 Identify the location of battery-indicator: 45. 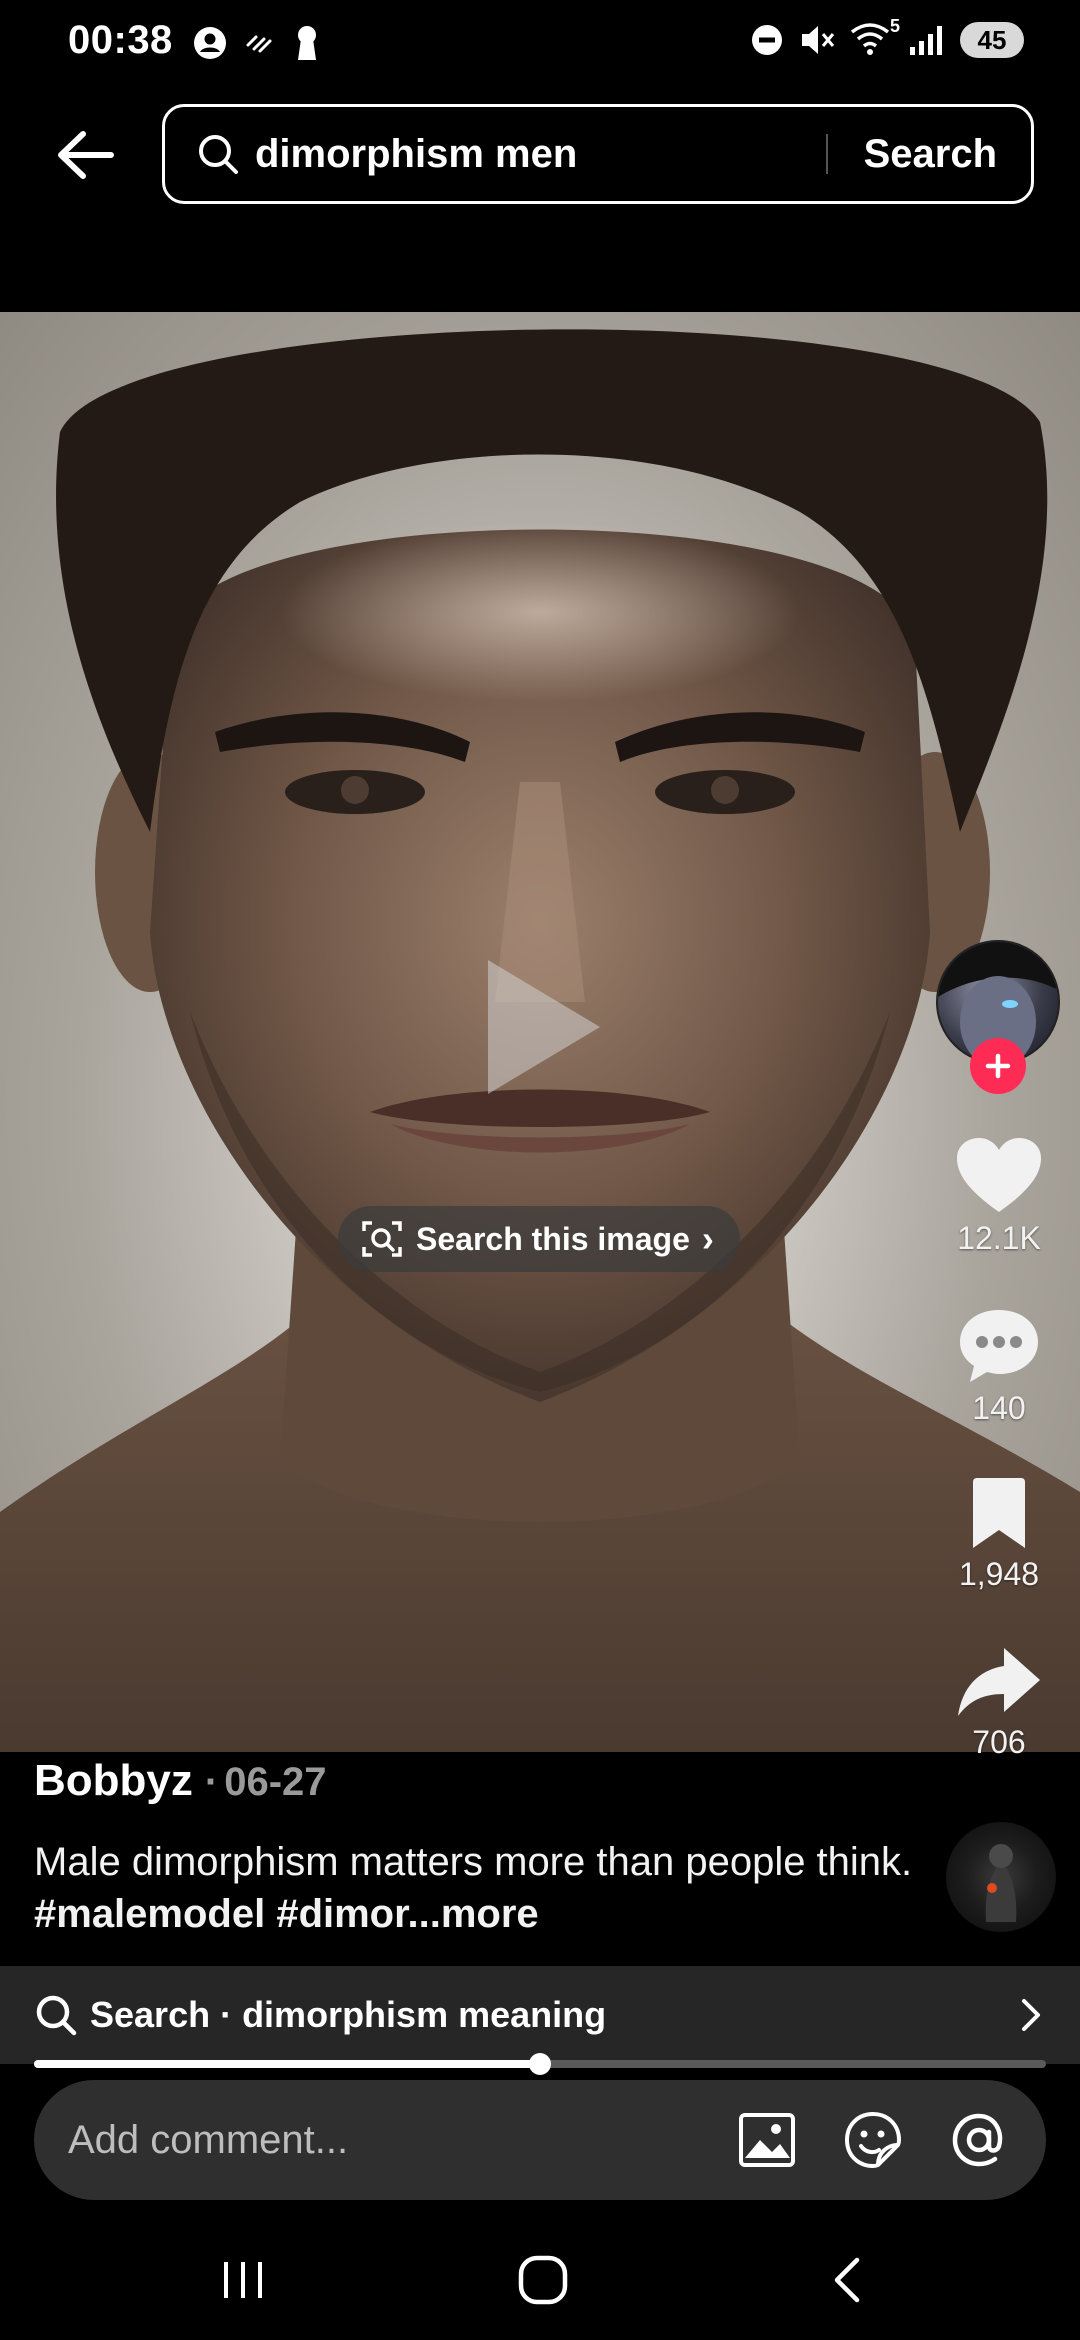
(992, 40).